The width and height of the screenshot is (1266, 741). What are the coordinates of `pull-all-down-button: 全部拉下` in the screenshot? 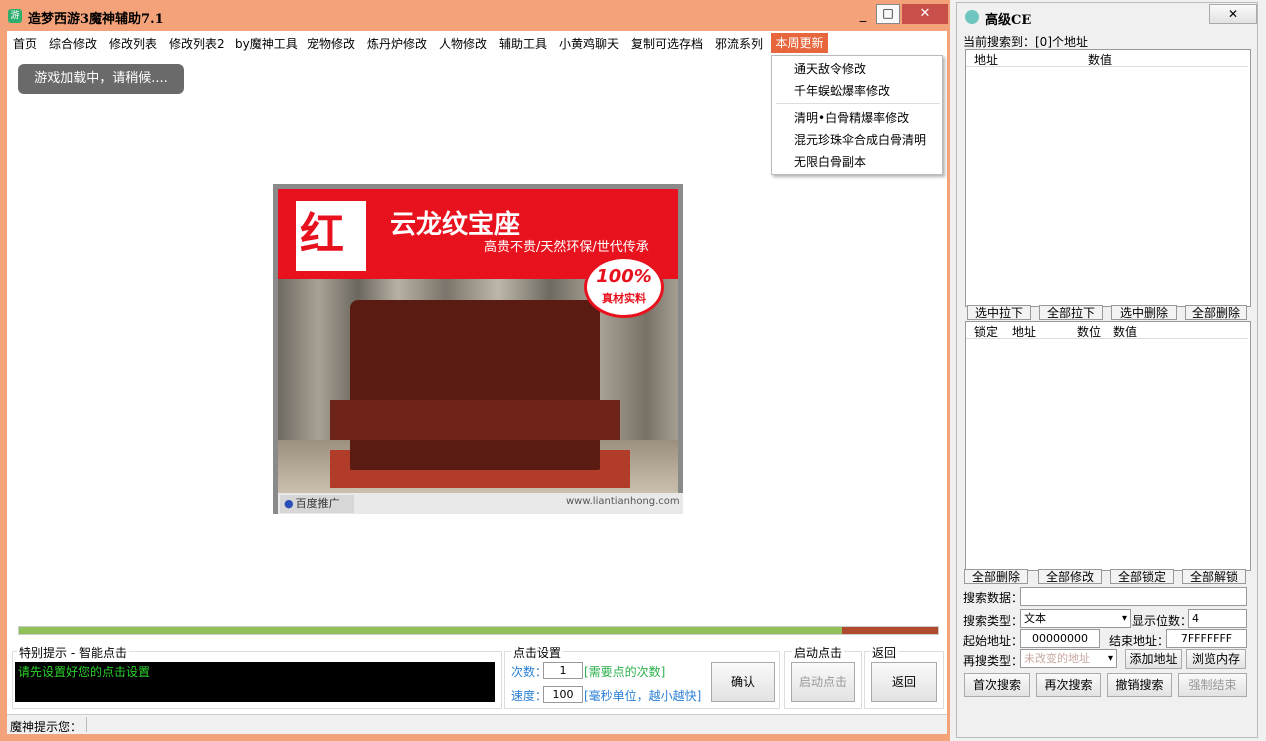 It's located at (1071, 312).